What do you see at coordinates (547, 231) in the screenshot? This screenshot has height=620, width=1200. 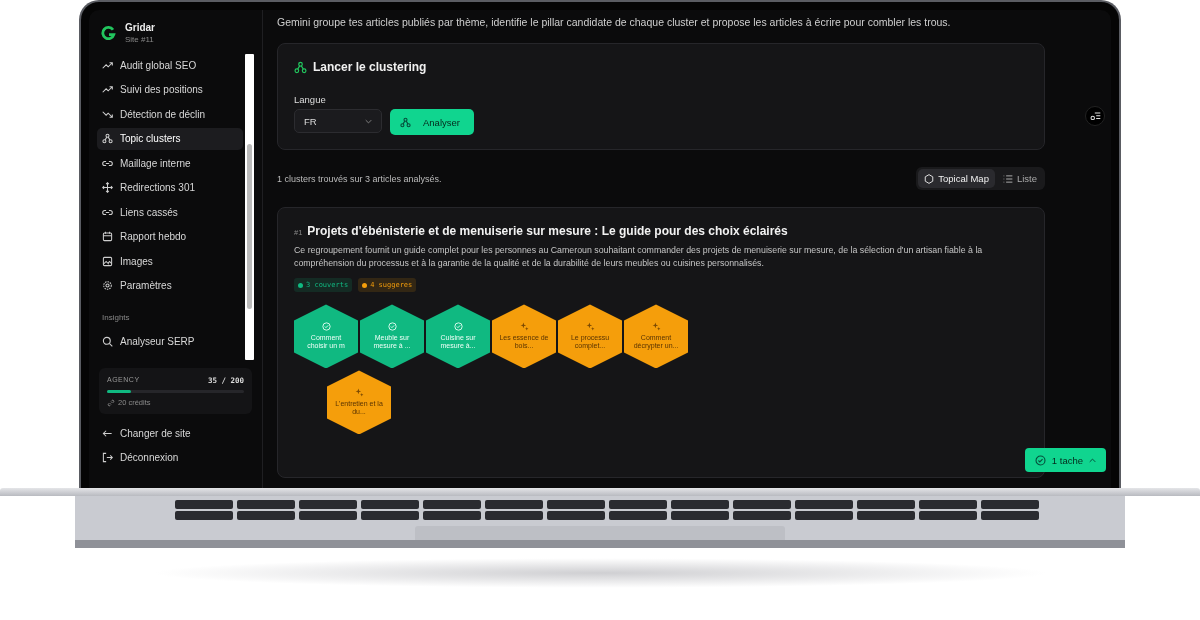 I see `cluster-title: Projets d'ébénisterie et de menuiserie sur mesure : Le guide pour des choix éclairés` at bounding box center [547, 231].